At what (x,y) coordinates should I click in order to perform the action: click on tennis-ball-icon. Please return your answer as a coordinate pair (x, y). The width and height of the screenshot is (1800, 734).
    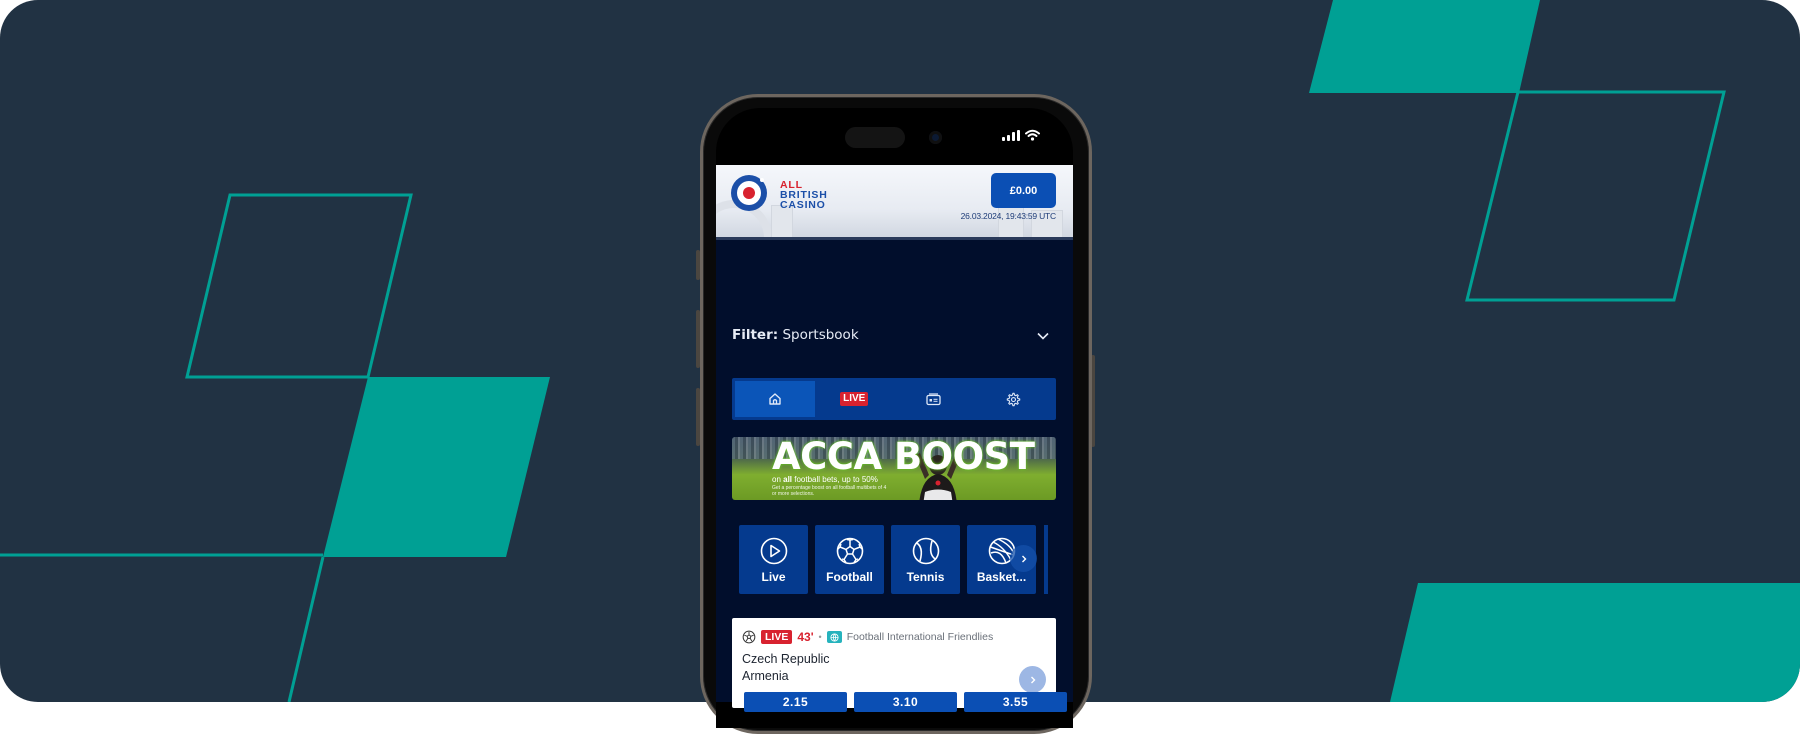
    Looking at the image, I should click on (925, 550).